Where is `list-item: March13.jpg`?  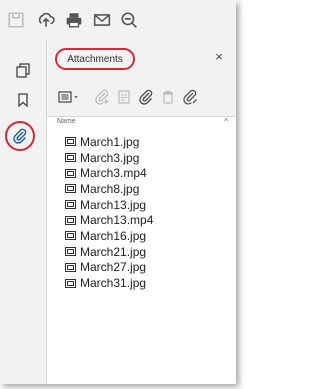 list-item: March13.jpg is located at coordinates (141, 205).